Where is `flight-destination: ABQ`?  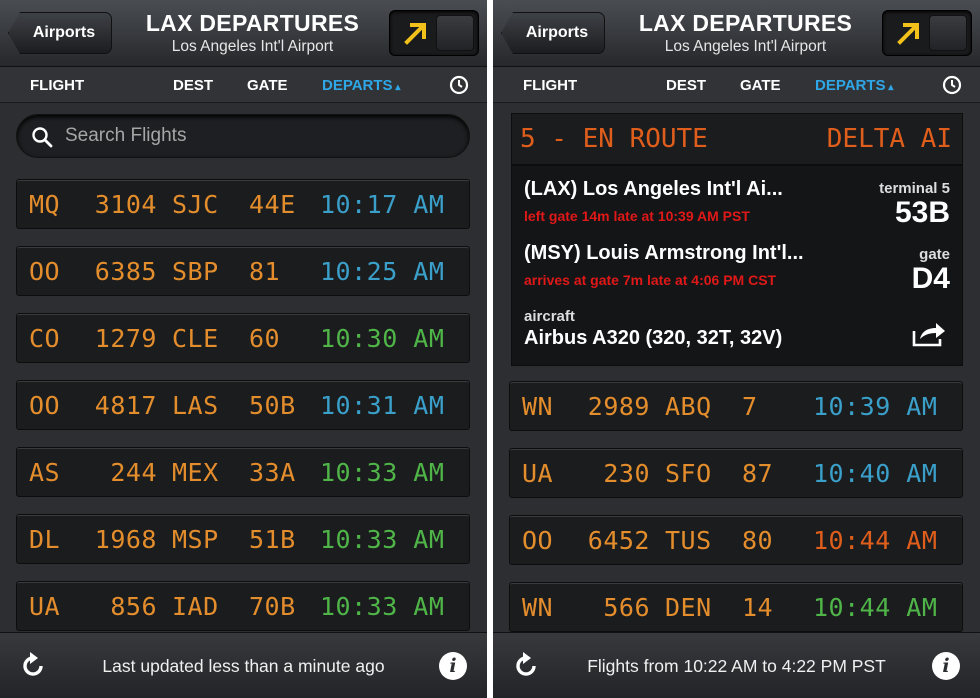 flight-destination: ABQ is located at coordinates (688, 406).